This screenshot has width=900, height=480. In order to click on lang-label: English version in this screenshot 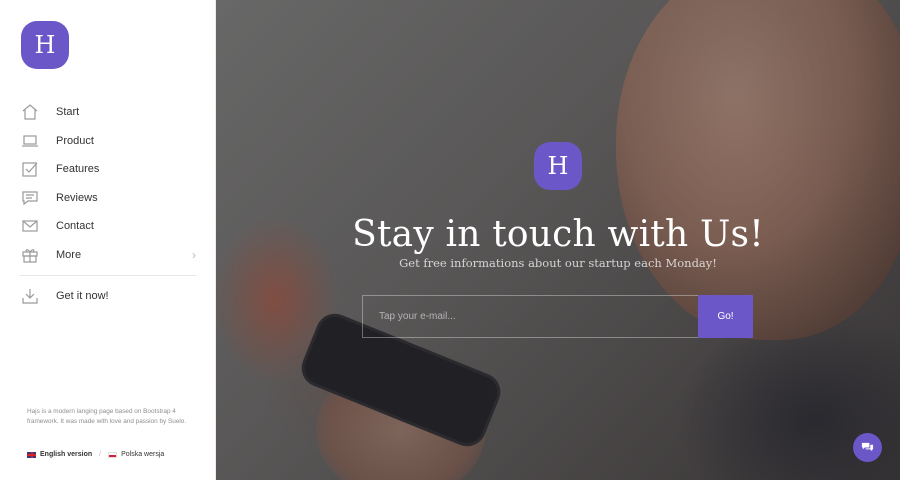, I will do `click(66, 454)`.